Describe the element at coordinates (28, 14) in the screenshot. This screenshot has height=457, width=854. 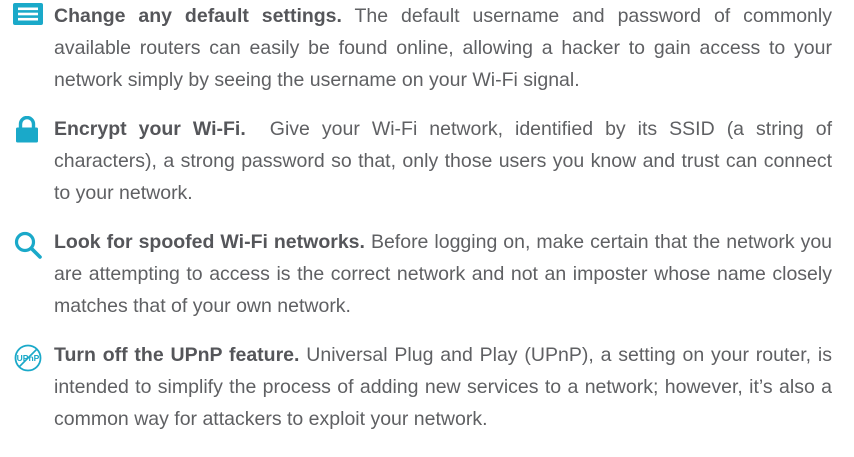
I see `list-icon` at that location.